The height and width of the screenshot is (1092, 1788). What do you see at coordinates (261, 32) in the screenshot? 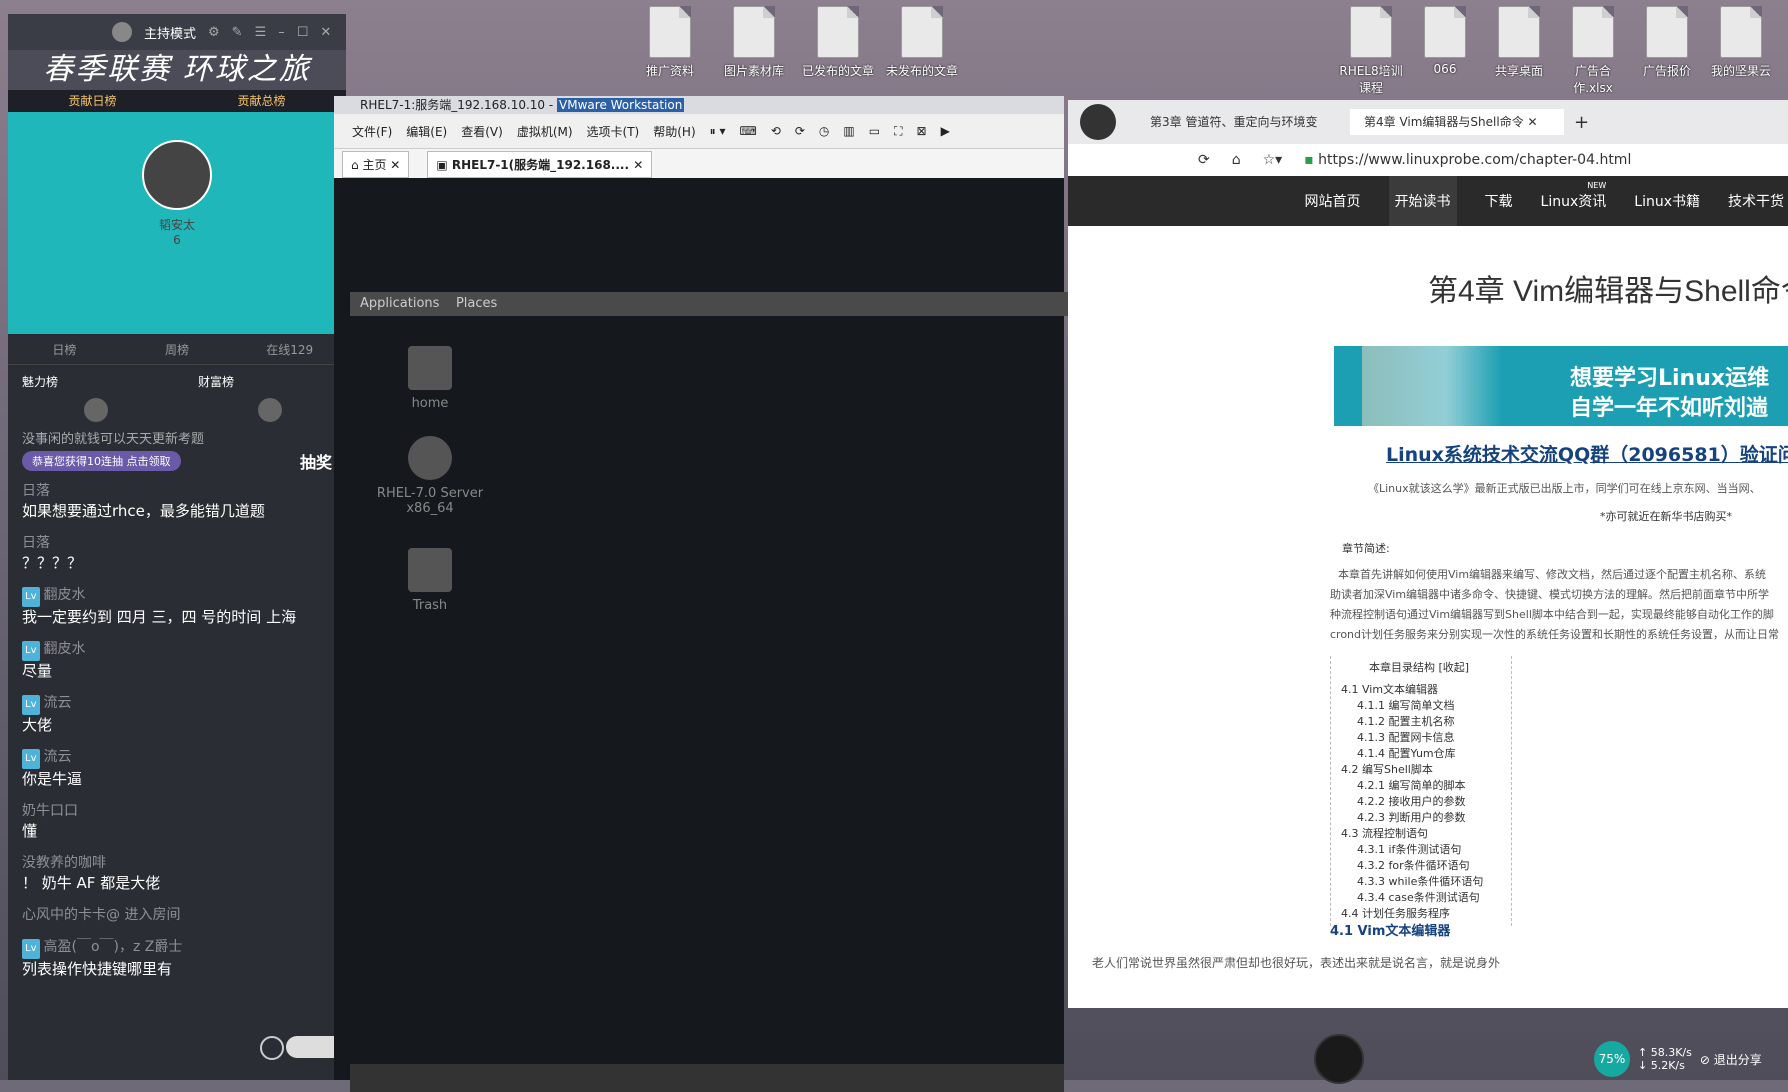
I see `menu-icon: ☰` at bounding box center [261, 32].